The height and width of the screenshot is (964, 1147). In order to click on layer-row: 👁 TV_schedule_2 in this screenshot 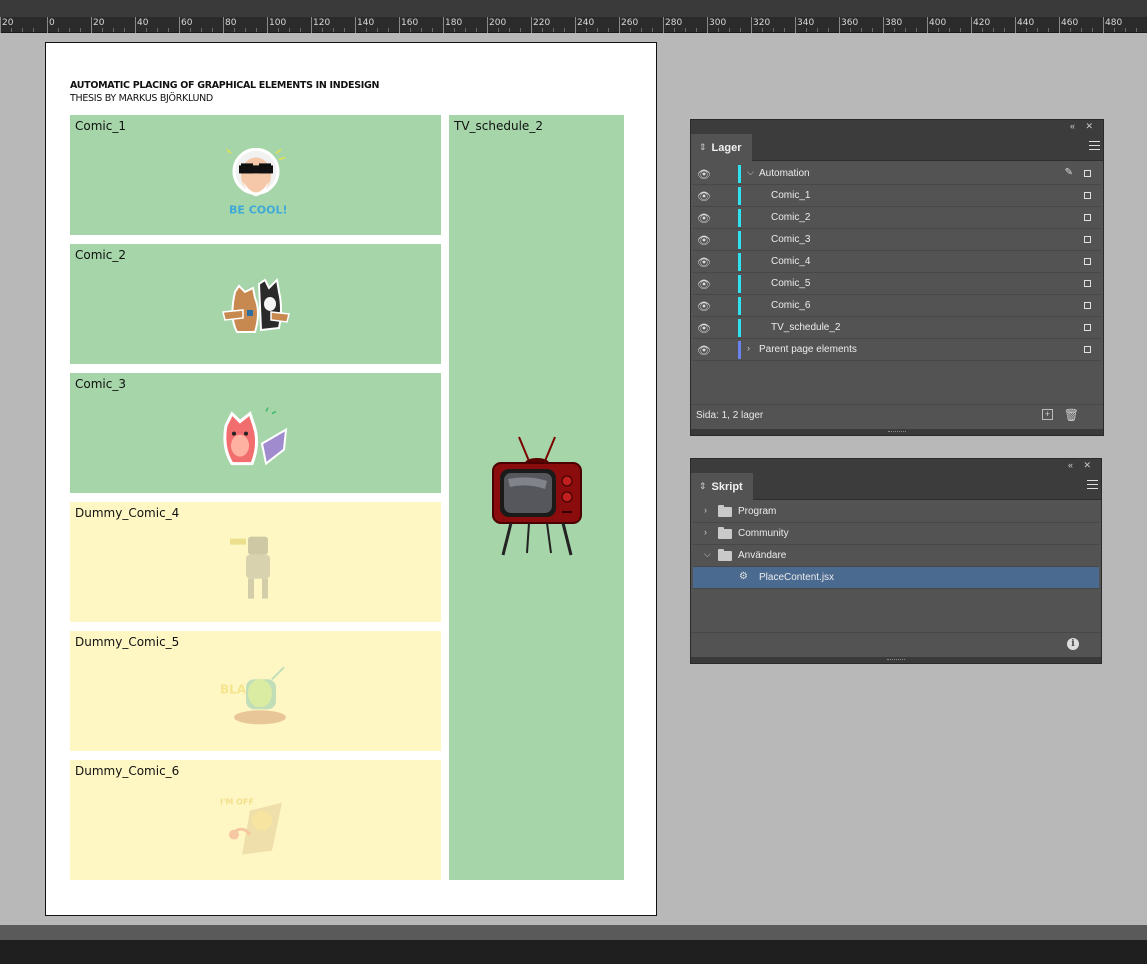, I will do `click(897, 328)`.